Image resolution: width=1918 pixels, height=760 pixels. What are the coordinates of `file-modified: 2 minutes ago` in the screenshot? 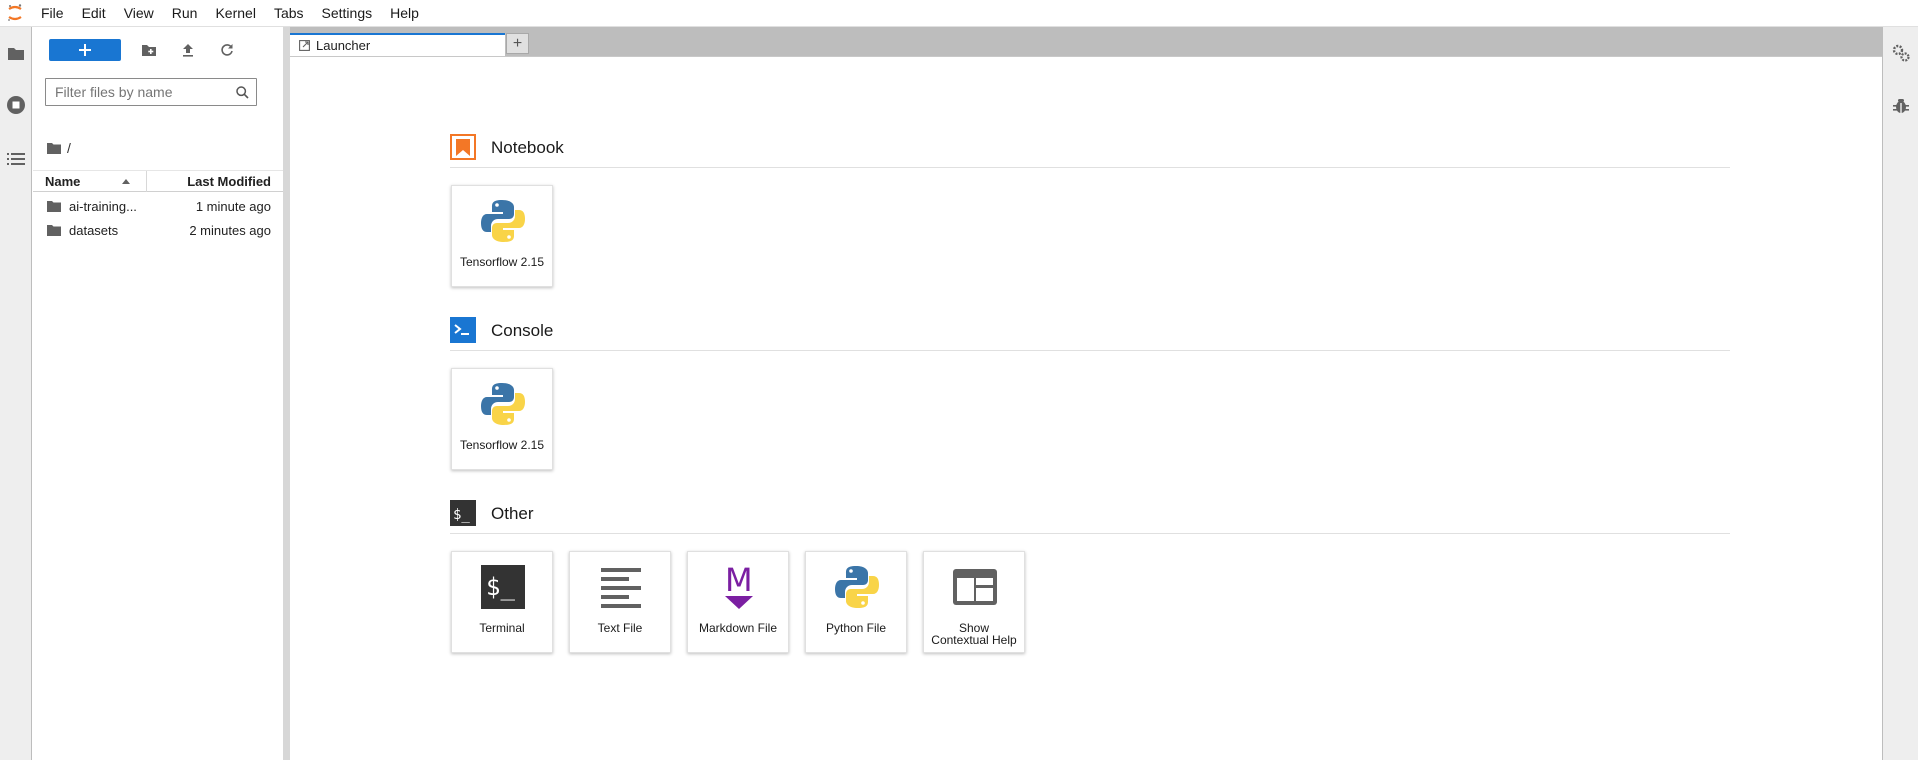 It's located at (230, 230).